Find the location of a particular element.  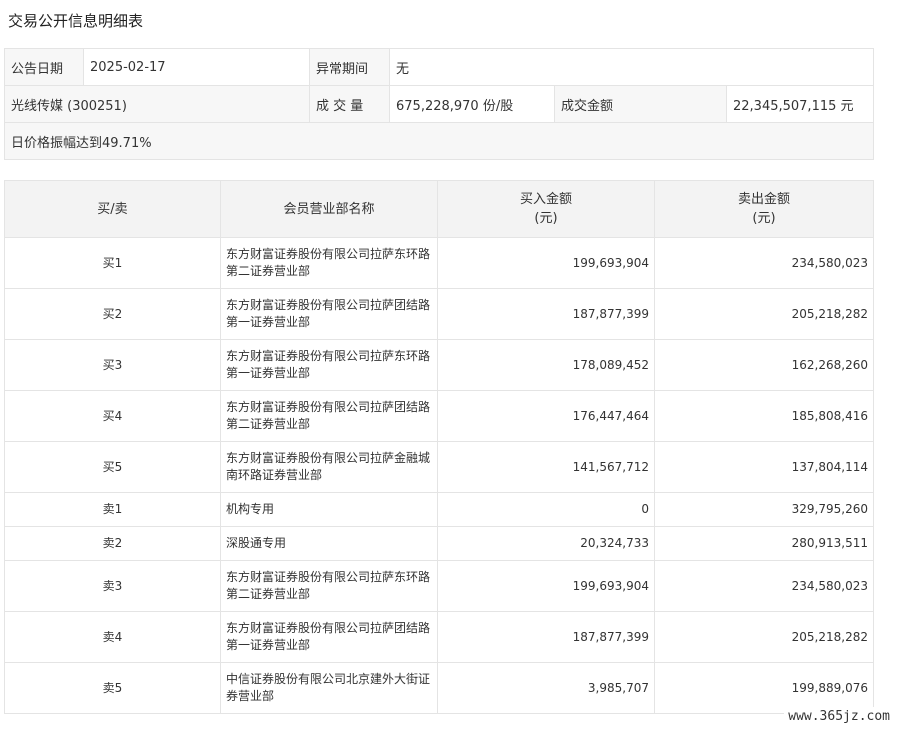

table-row: 卖2 深股通专用 20,324,733 280,913,511 is located at coordinates (439, 543).